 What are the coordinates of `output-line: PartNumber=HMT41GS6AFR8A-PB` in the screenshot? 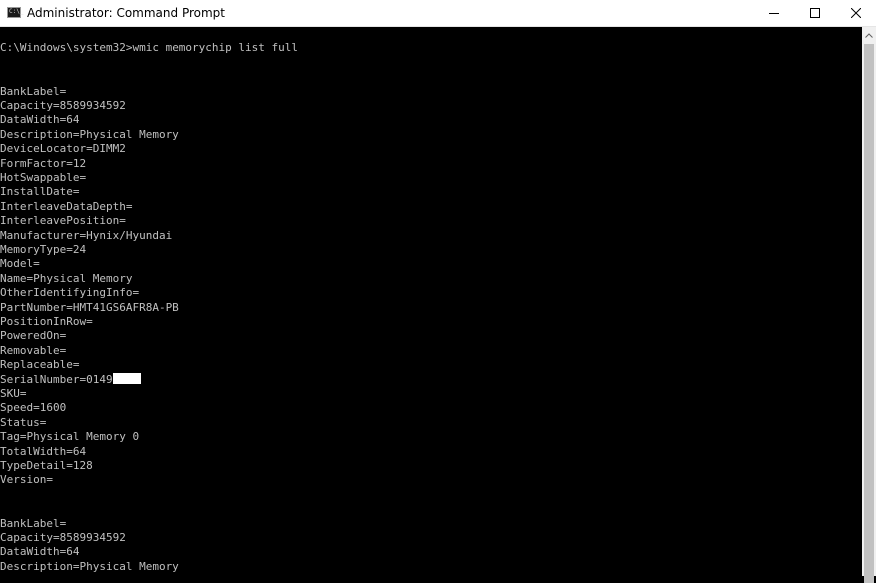 It's located at (89, 307).